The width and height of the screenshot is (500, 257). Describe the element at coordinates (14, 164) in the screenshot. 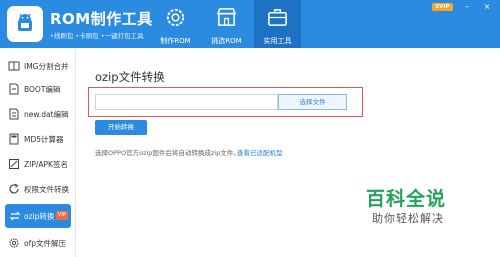

I see `signature-icon` at that location.